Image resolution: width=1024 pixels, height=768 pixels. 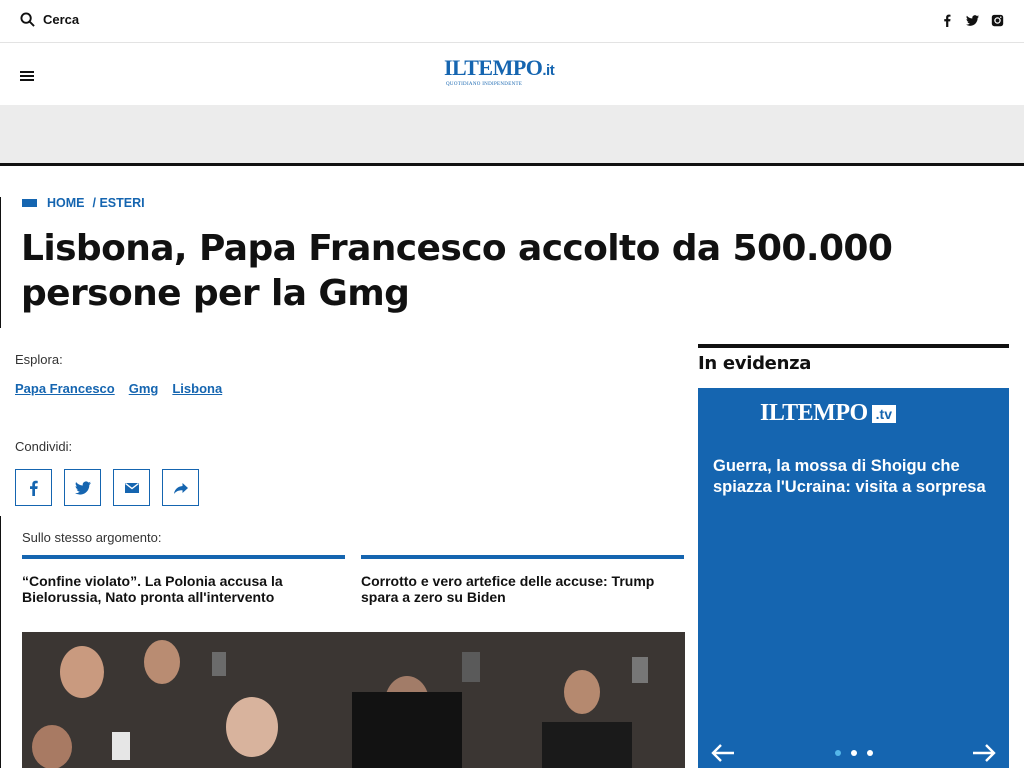 I want to click on share-buttons, so click(x=107, y=487).